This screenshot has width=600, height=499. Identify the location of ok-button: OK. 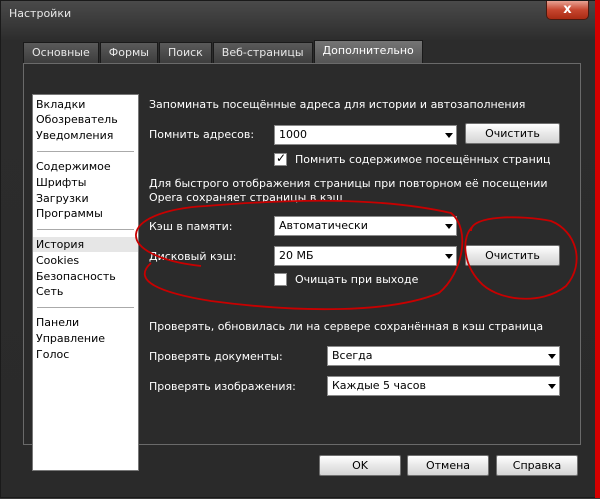
(360, 465).